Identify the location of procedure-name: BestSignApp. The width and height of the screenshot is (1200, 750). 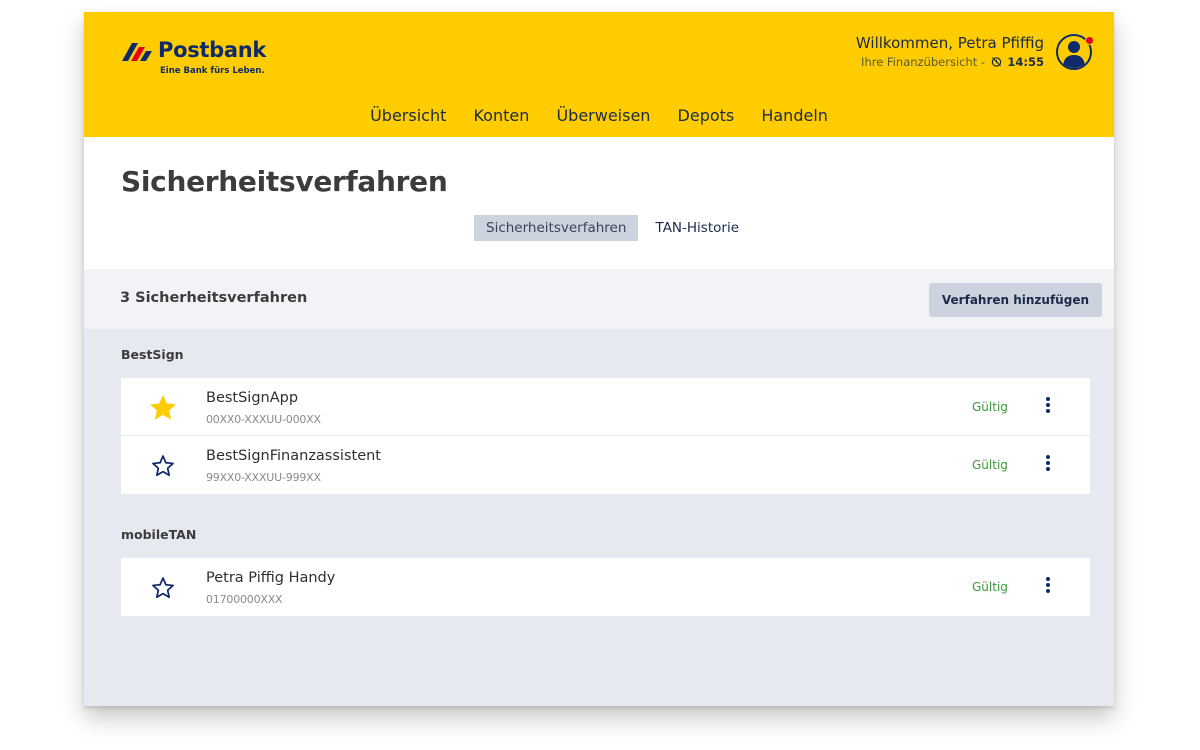
(252, 398).